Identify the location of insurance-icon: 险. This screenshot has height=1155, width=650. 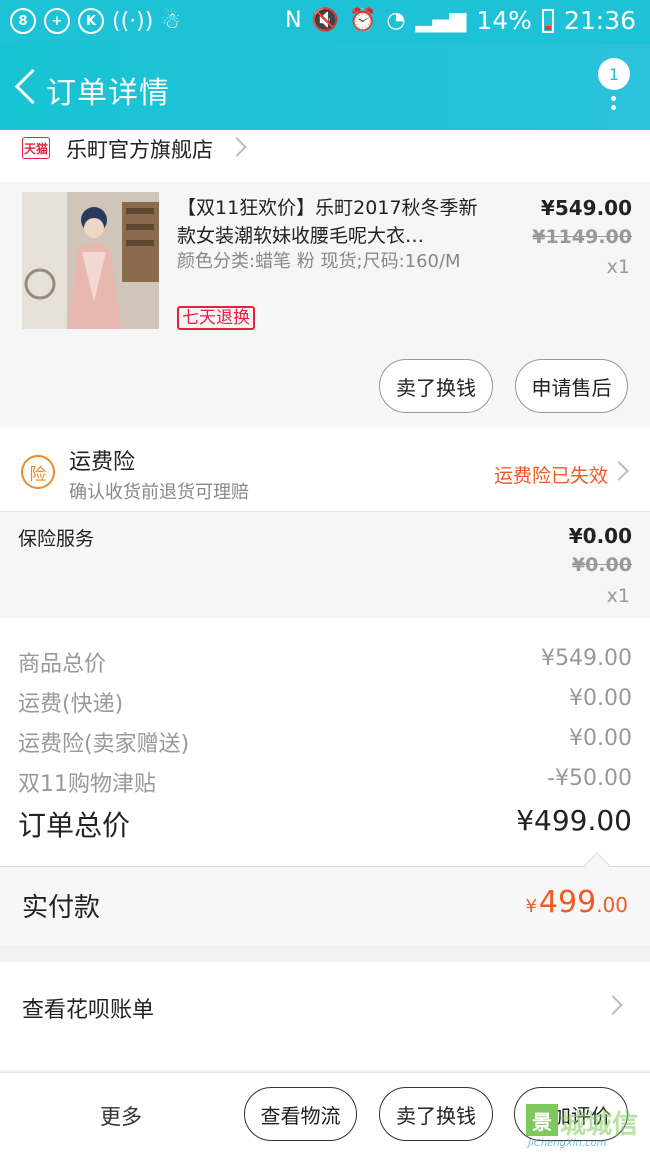
(38, 472).